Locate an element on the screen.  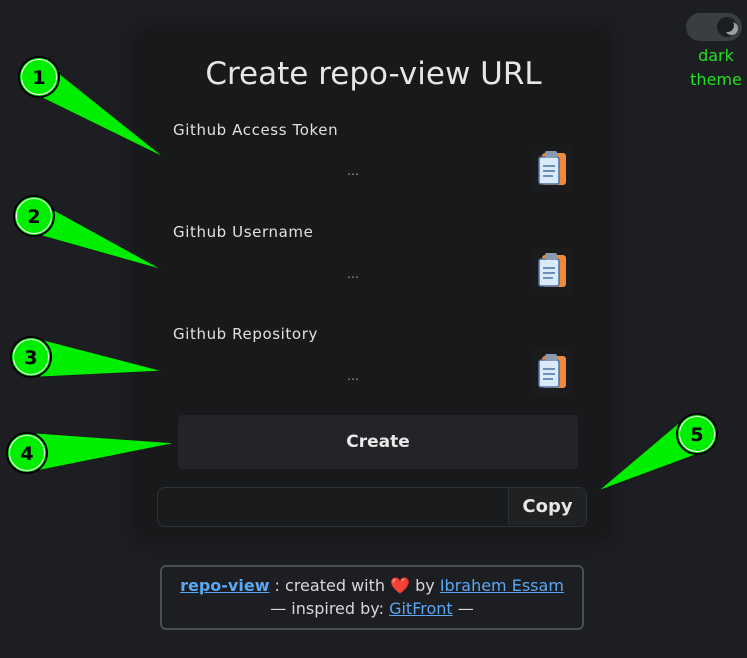
annotation-3: 3 is located at coordinates (87, 357).